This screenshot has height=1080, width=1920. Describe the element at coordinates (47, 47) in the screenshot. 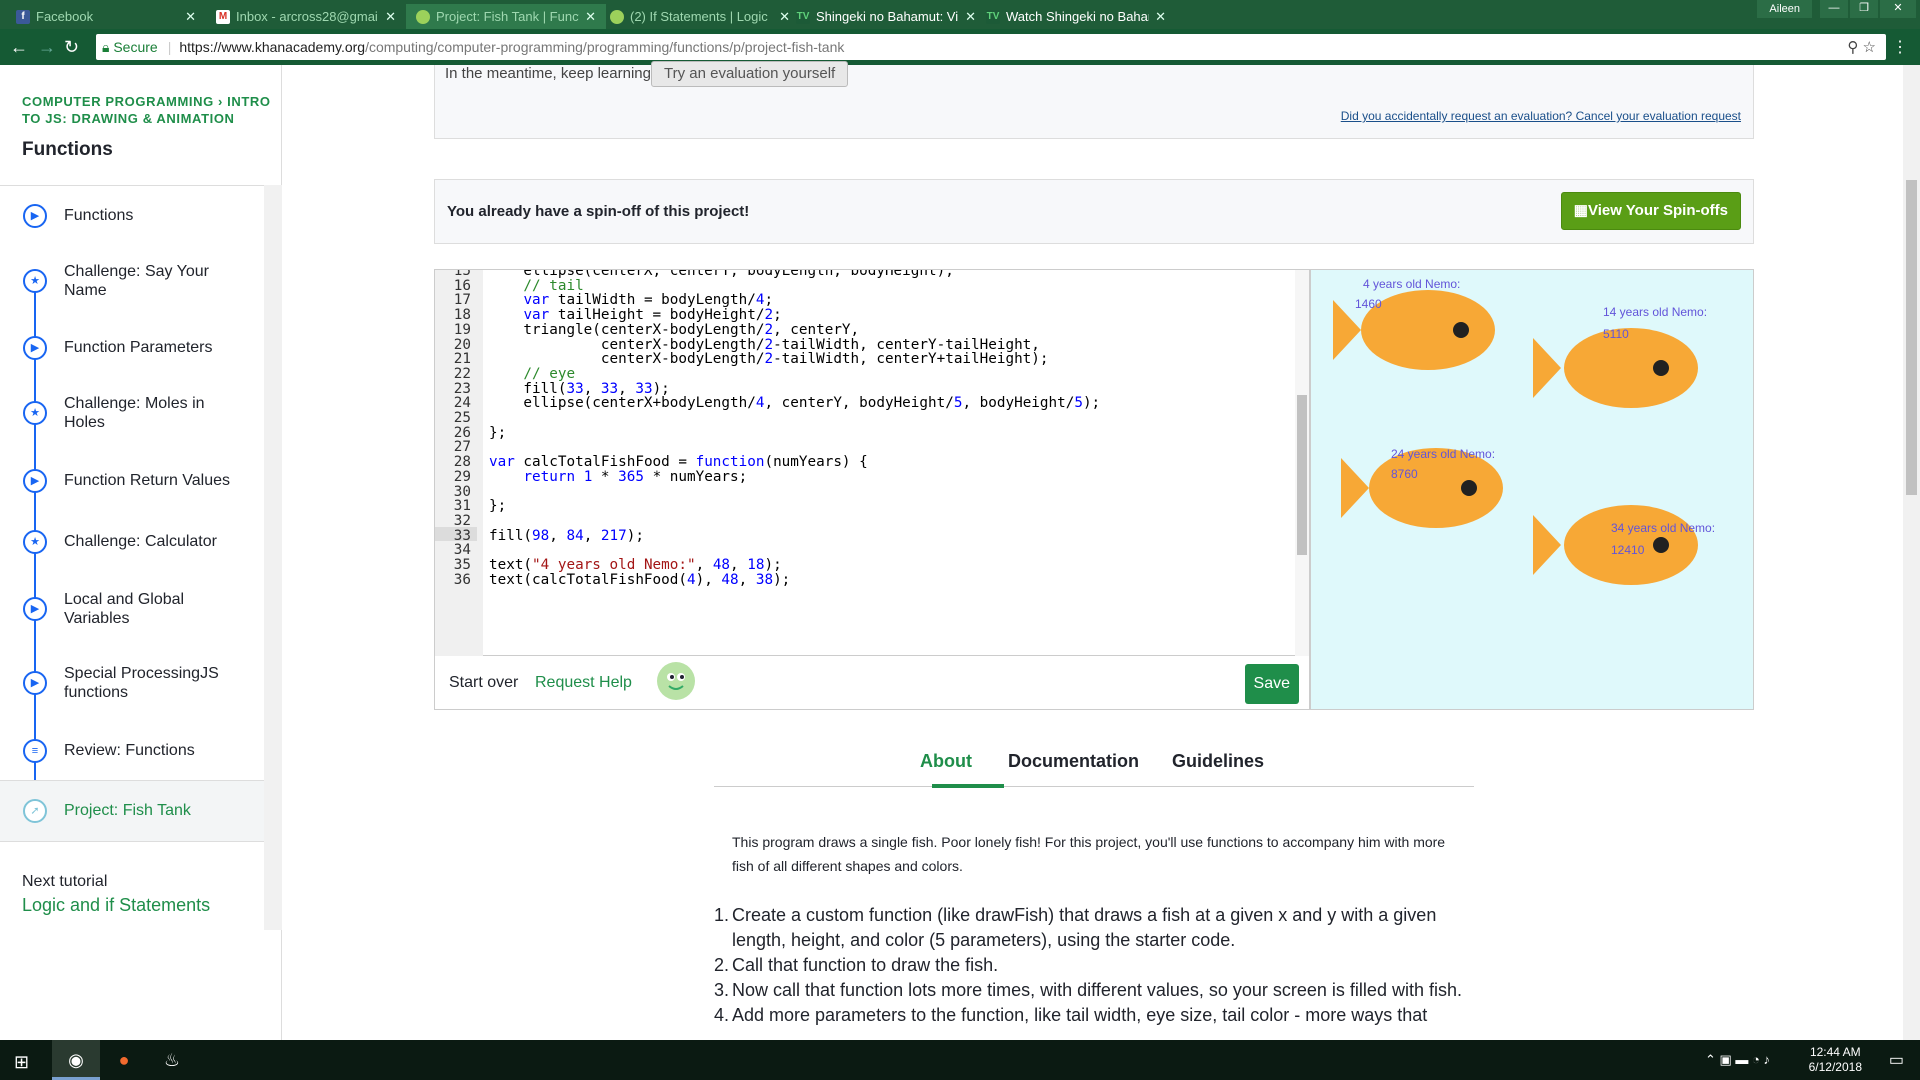

I see `forward-icon: →` at that location.